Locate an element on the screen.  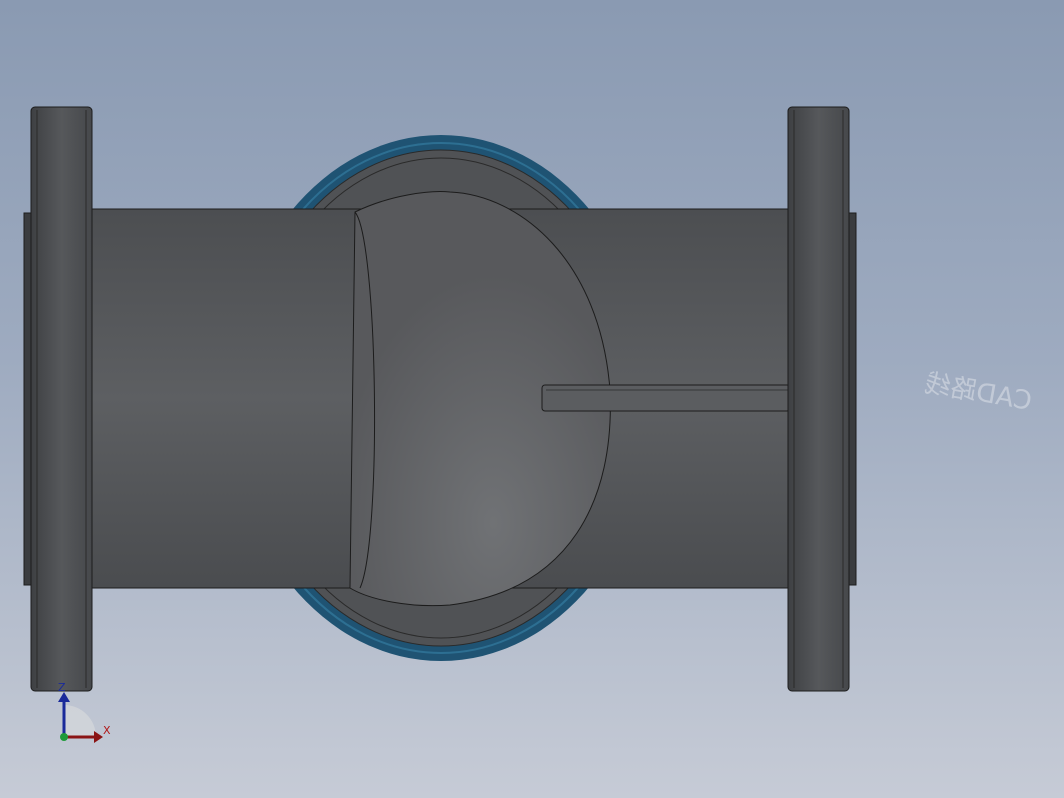
watermark-text: CAD路线 is located at coordinates (978, 393).